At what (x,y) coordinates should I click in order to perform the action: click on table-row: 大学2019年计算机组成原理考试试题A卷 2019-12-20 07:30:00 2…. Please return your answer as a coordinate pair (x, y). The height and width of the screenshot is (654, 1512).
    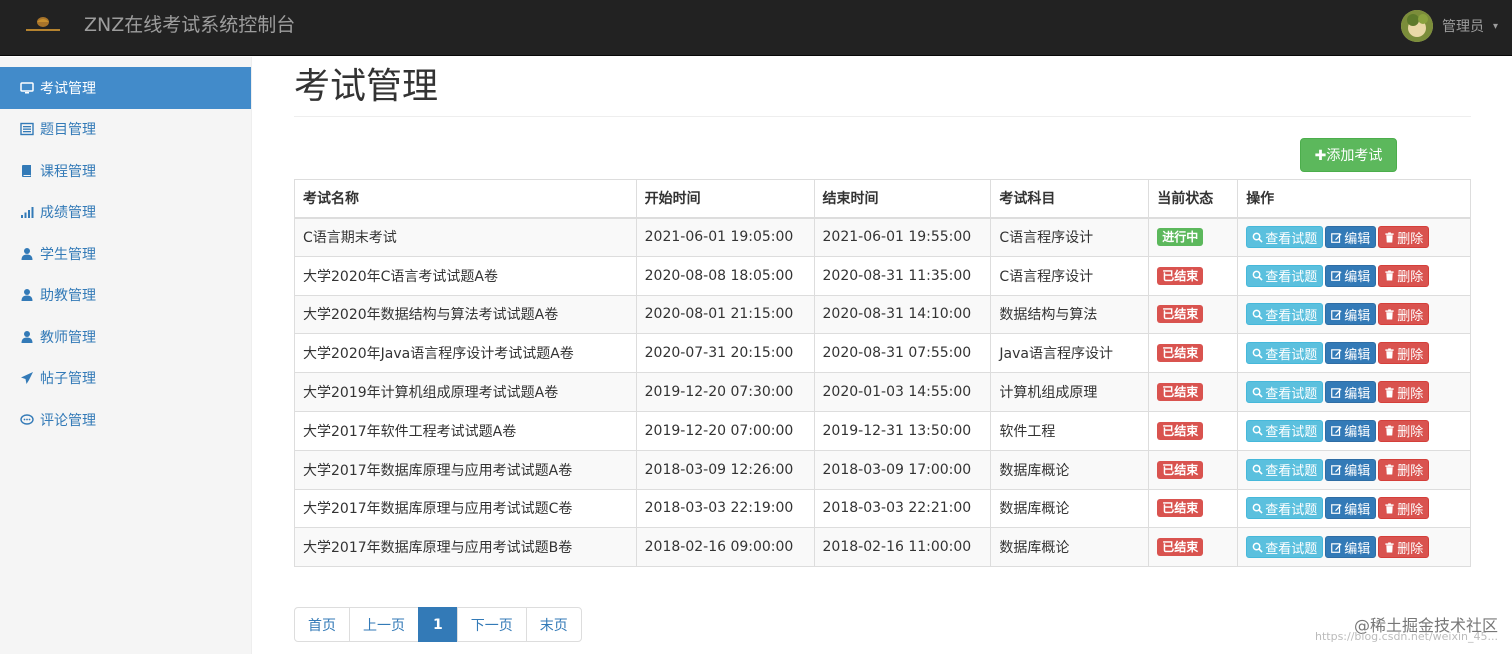
    Looking at the image, I should click on (882, 392).